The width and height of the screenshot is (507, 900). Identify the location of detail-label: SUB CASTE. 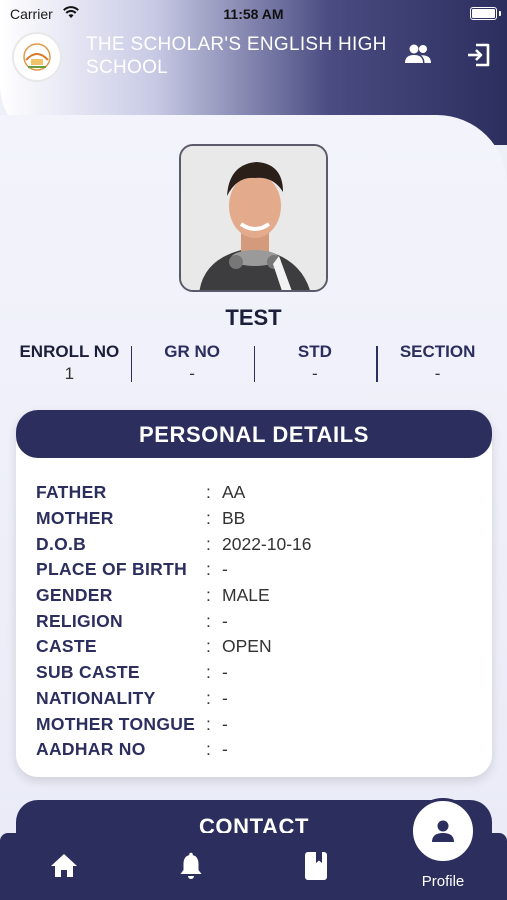
(88, 672).